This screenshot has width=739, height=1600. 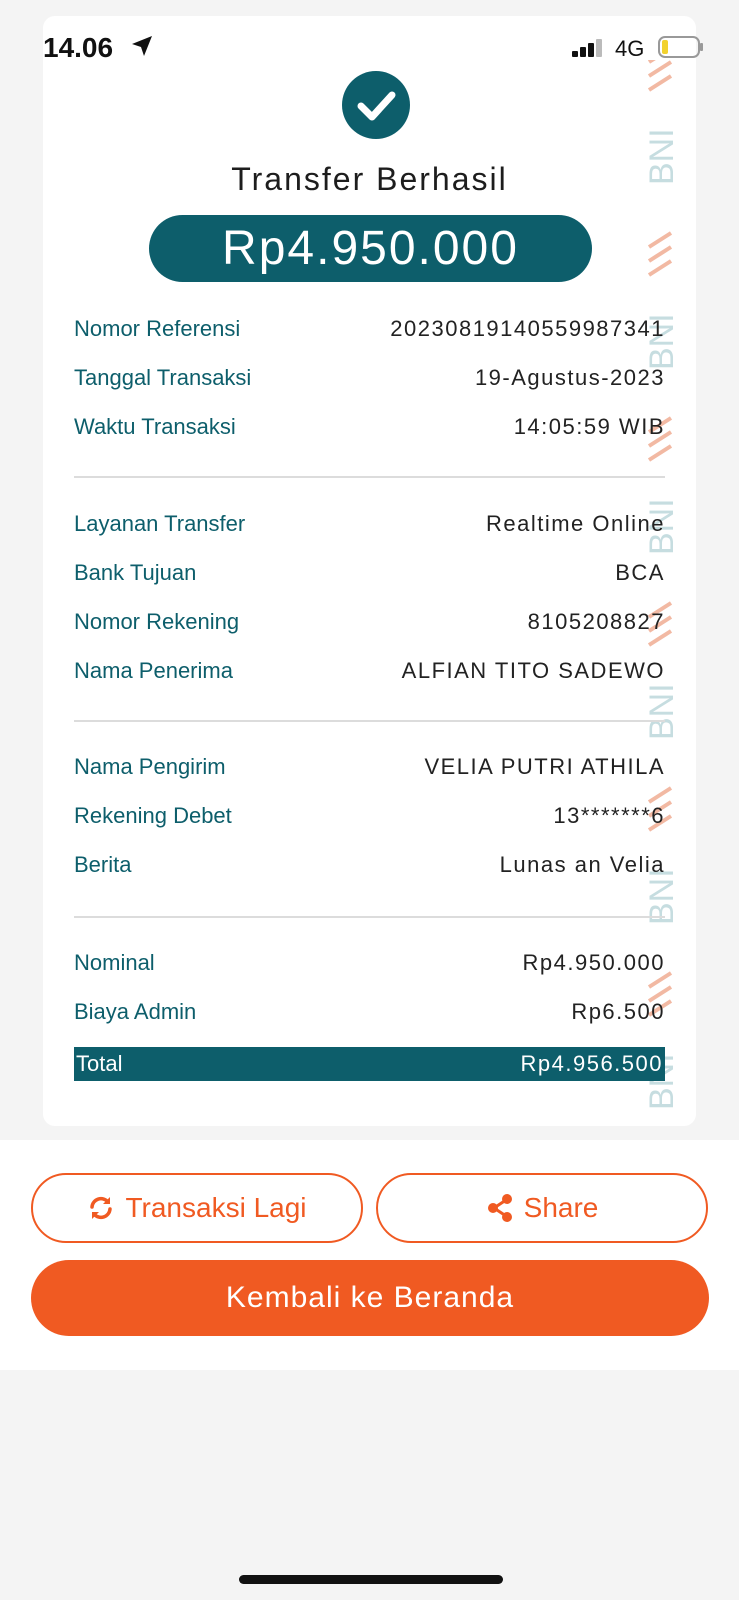 I want to click on detail-row: Rekening Debet 13*******6, so click(x=369, y=820).